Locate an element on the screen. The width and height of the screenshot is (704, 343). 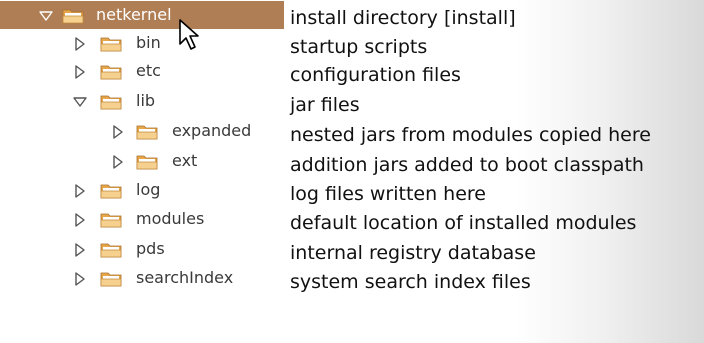
tree-item-label: netkernel is located at coordinates (134, 14).